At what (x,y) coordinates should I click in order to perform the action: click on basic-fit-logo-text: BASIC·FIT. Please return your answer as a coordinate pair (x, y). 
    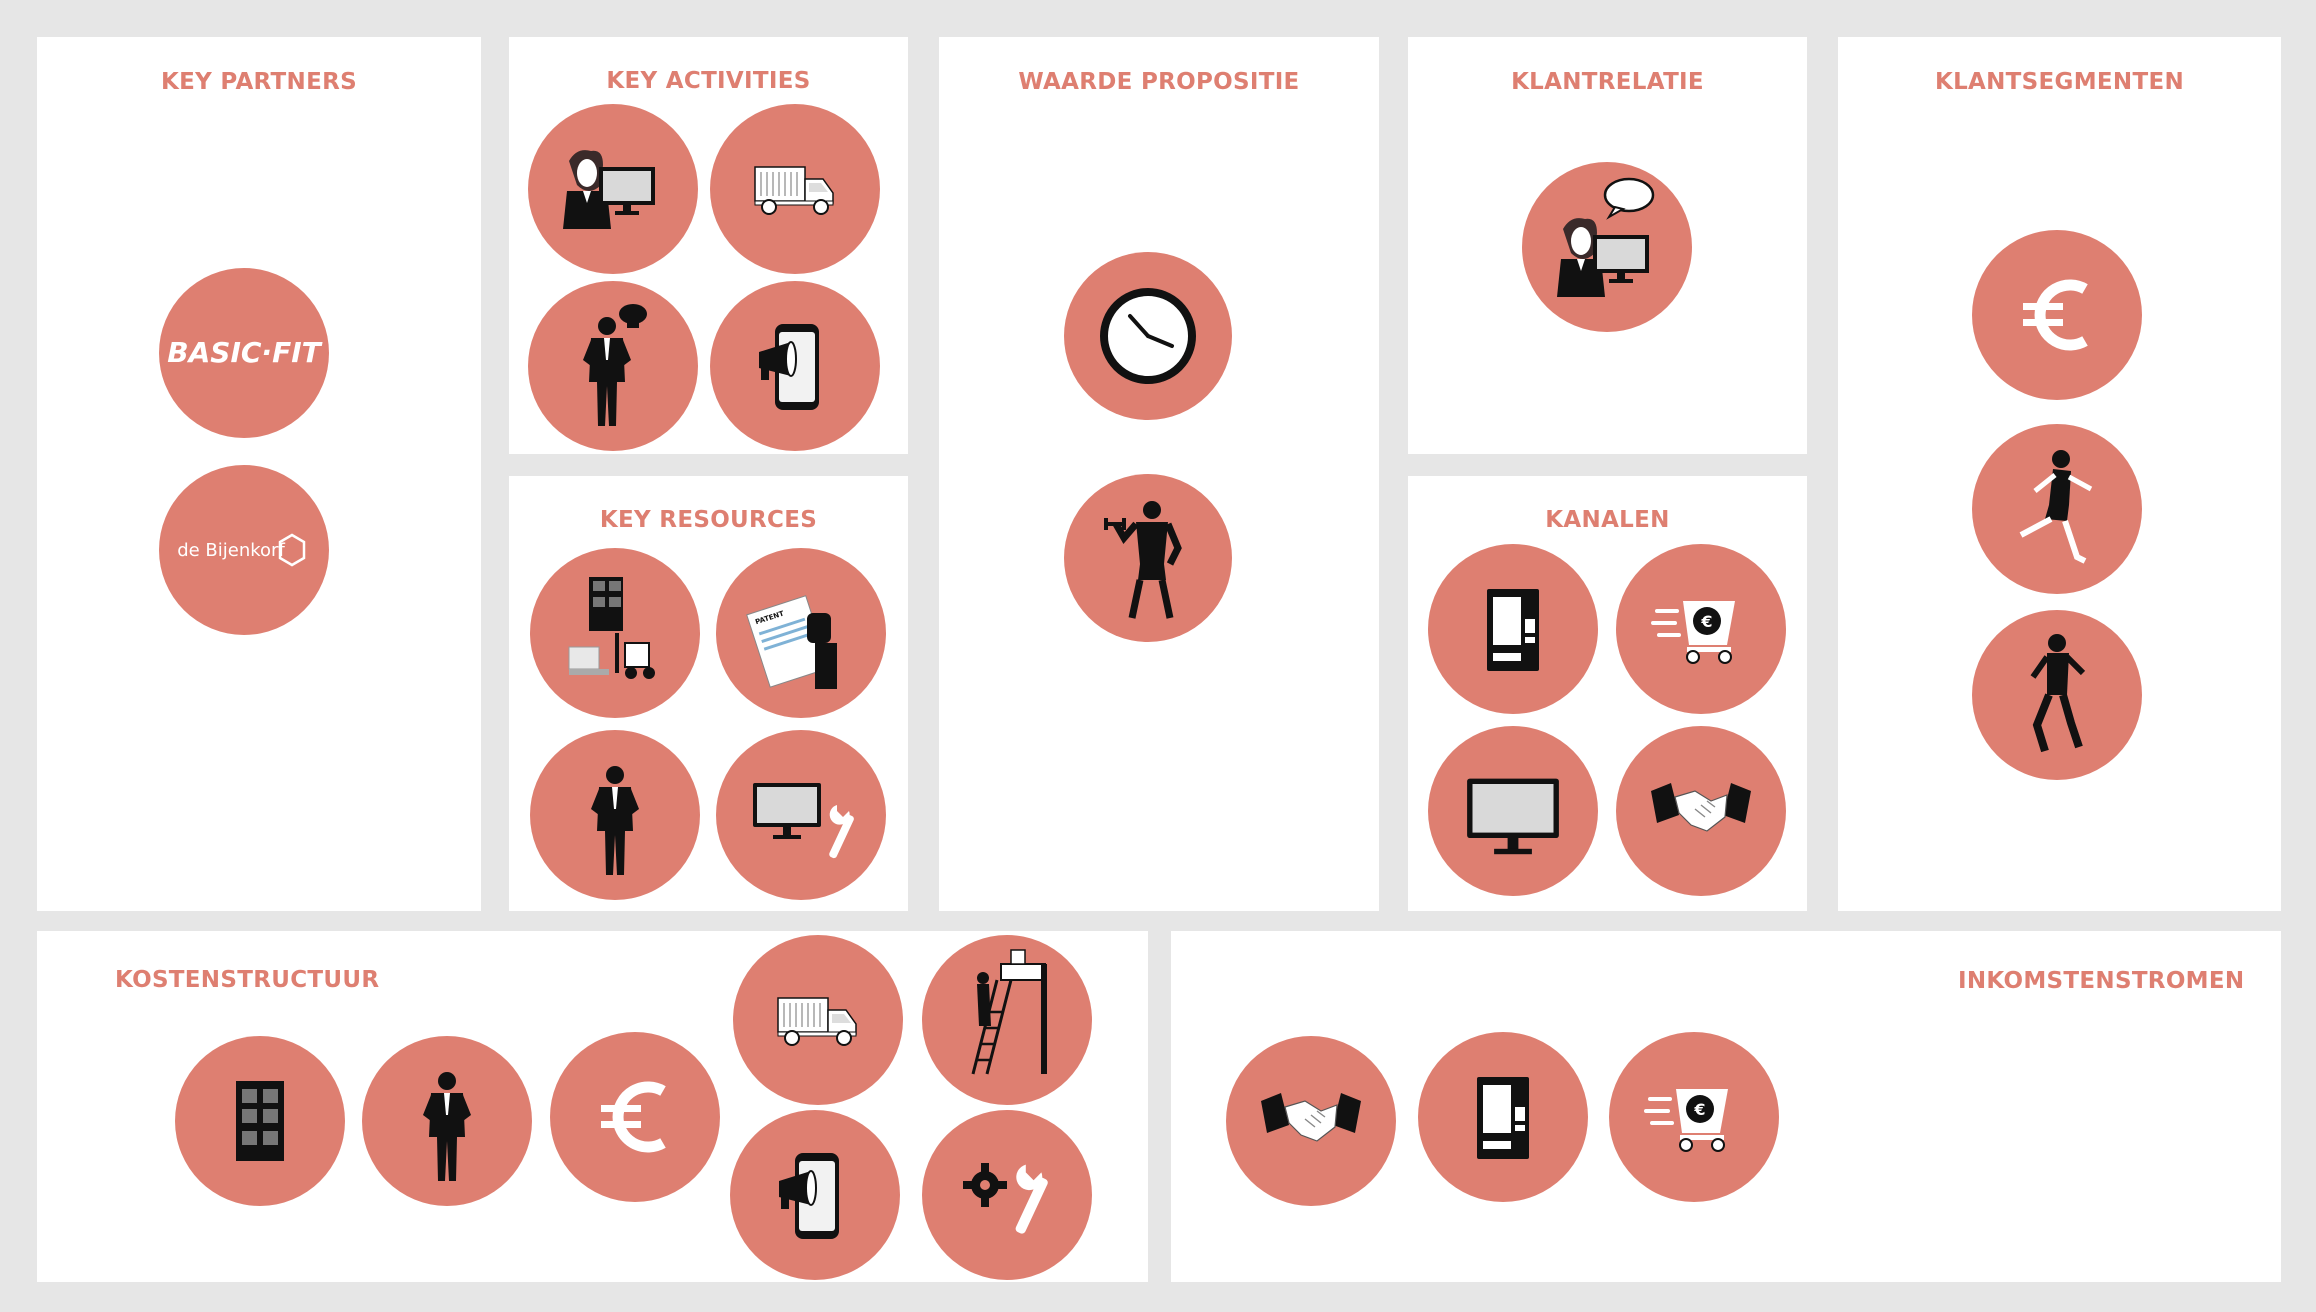
    Looking at the image, I should click on (244, 352).